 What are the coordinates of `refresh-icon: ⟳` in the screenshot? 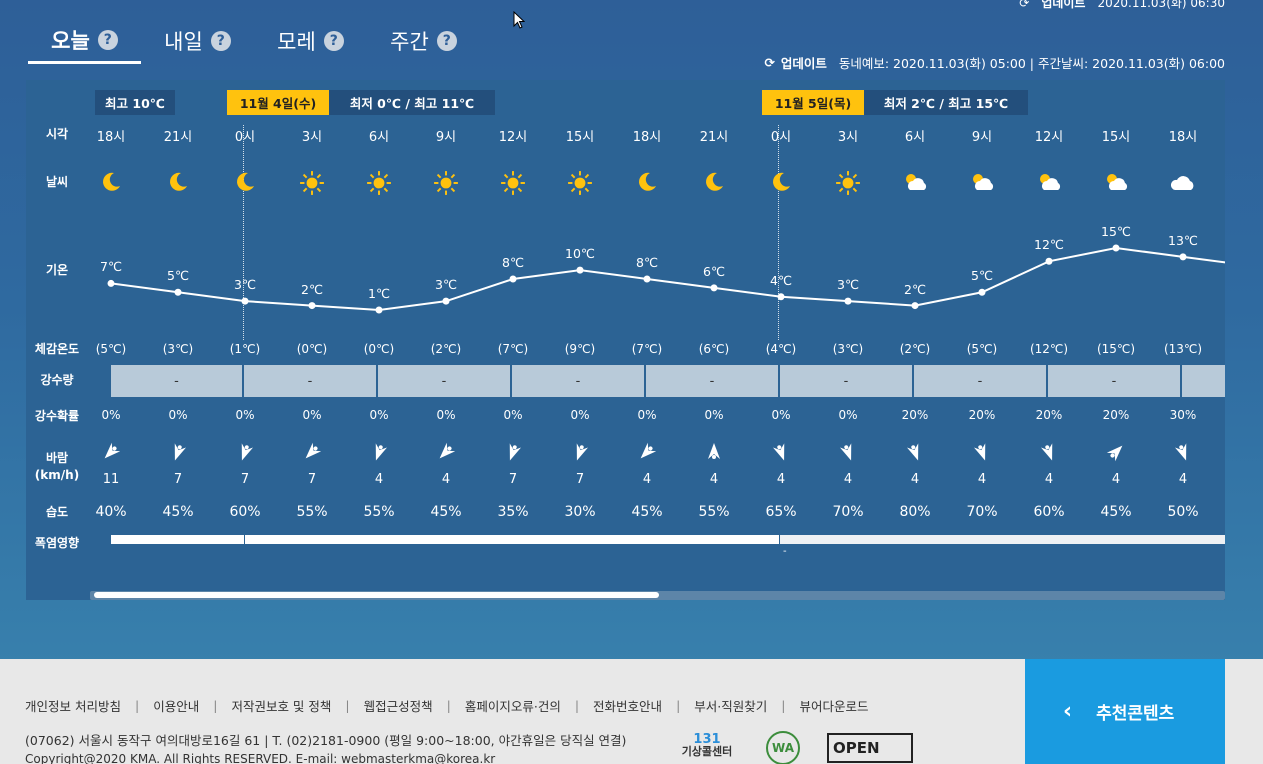 It's located at (1024, 5).